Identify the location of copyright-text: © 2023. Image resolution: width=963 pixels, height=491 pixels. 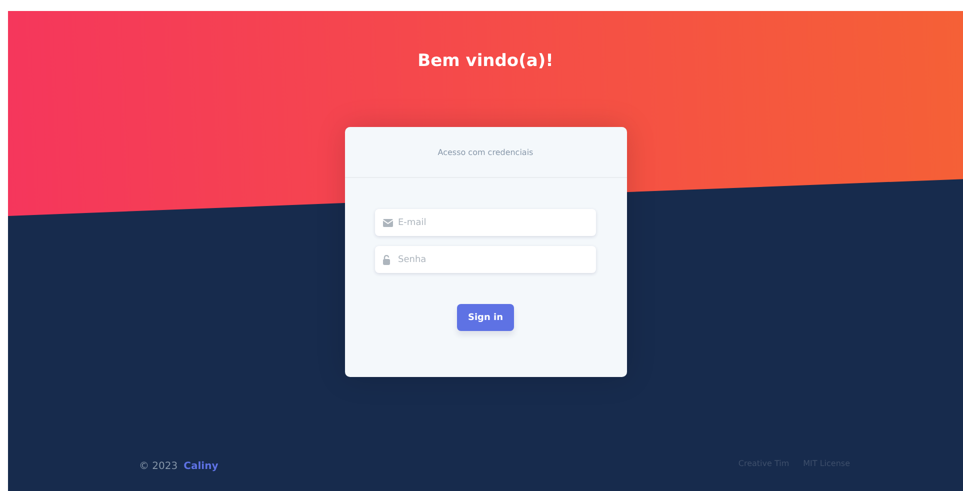
(158, 466).